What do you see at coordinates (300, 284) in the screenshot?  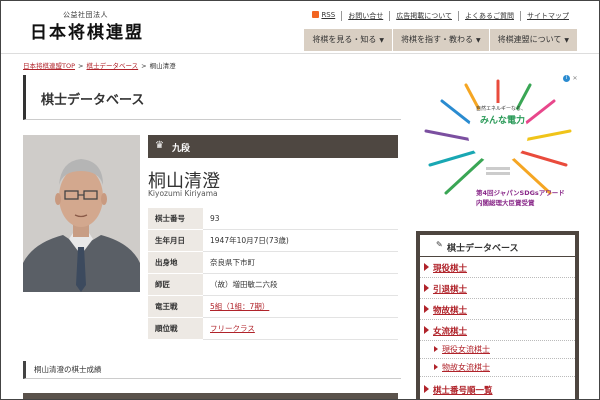 I see `info-value: （故）増田敏二六段` at bounding box center [300, 284].